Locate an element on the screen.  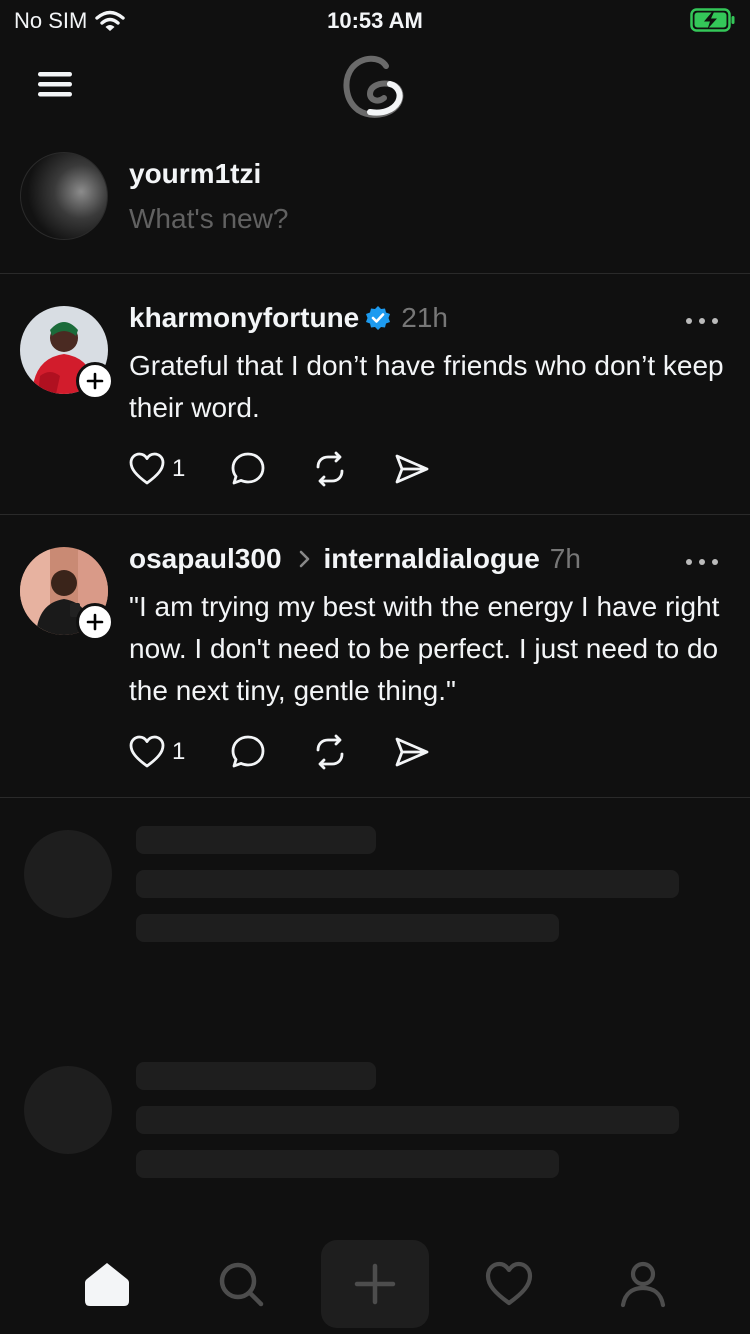
search-icon is located at coordinates (241, 1284).